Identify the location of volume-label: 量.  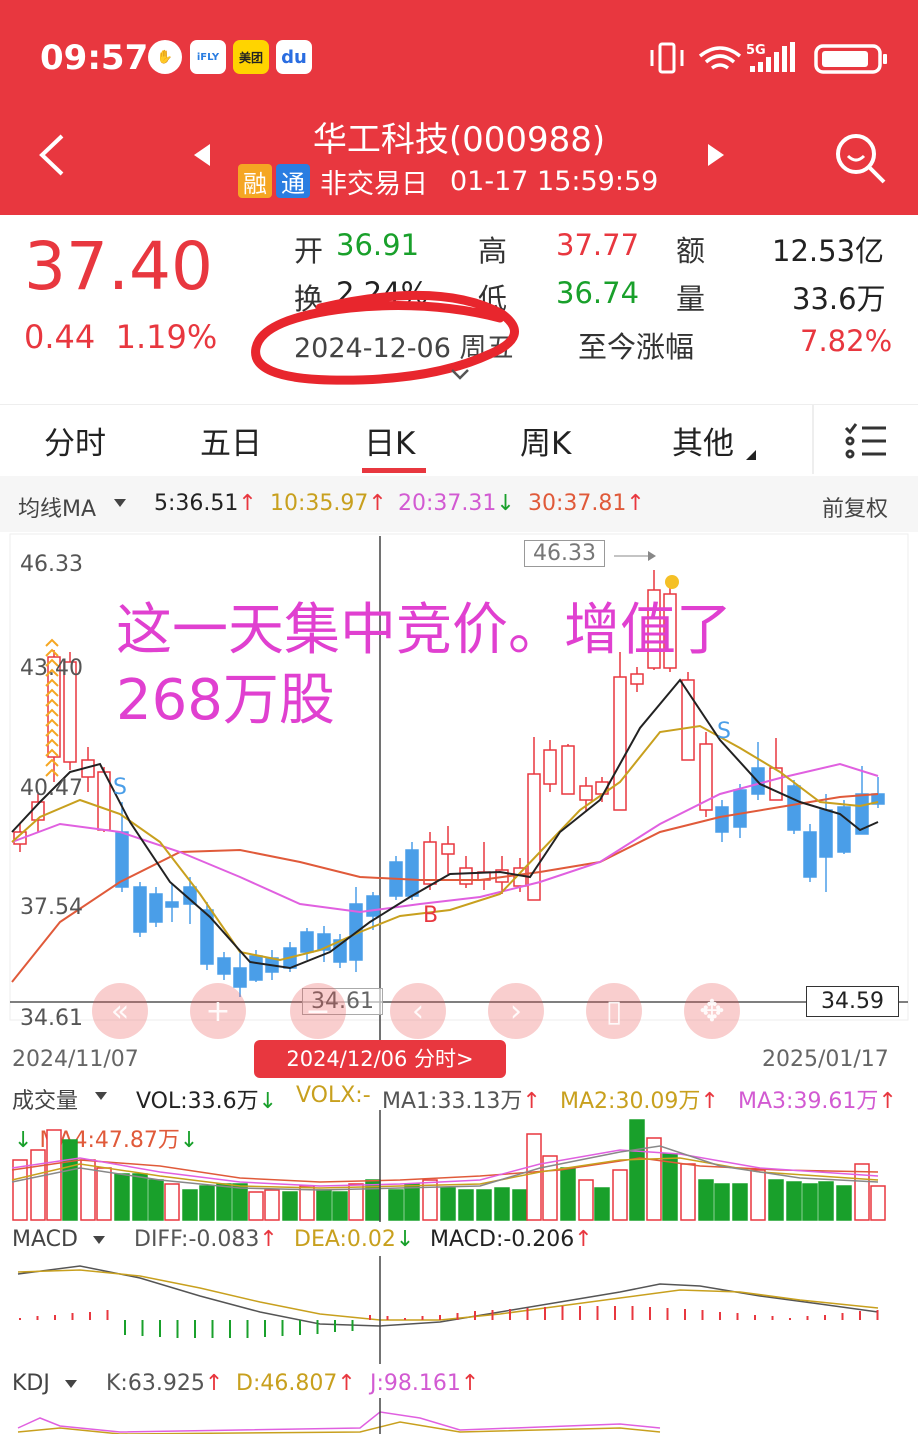
(691, 299).